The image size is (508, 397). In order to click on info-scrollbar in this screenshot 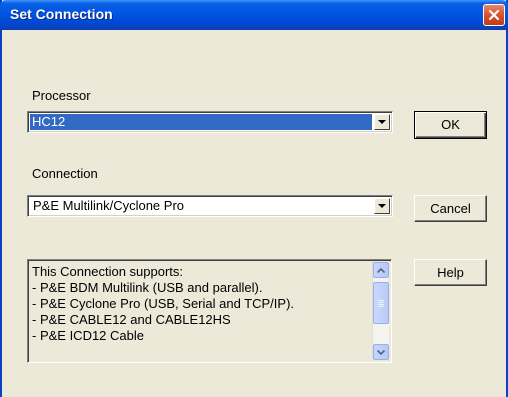, I will do `click(380, 311)`.